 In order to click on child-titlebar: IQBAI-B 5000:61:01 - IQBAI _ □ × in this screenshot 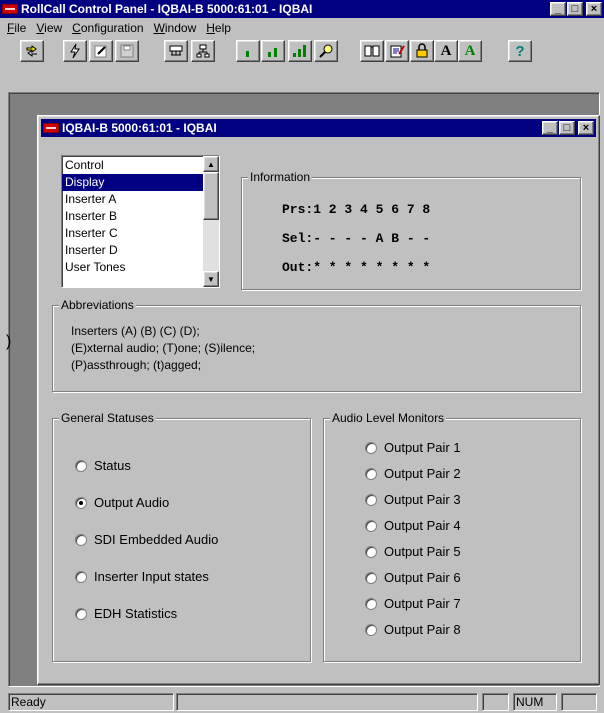, I will do `click(318, 128)`.